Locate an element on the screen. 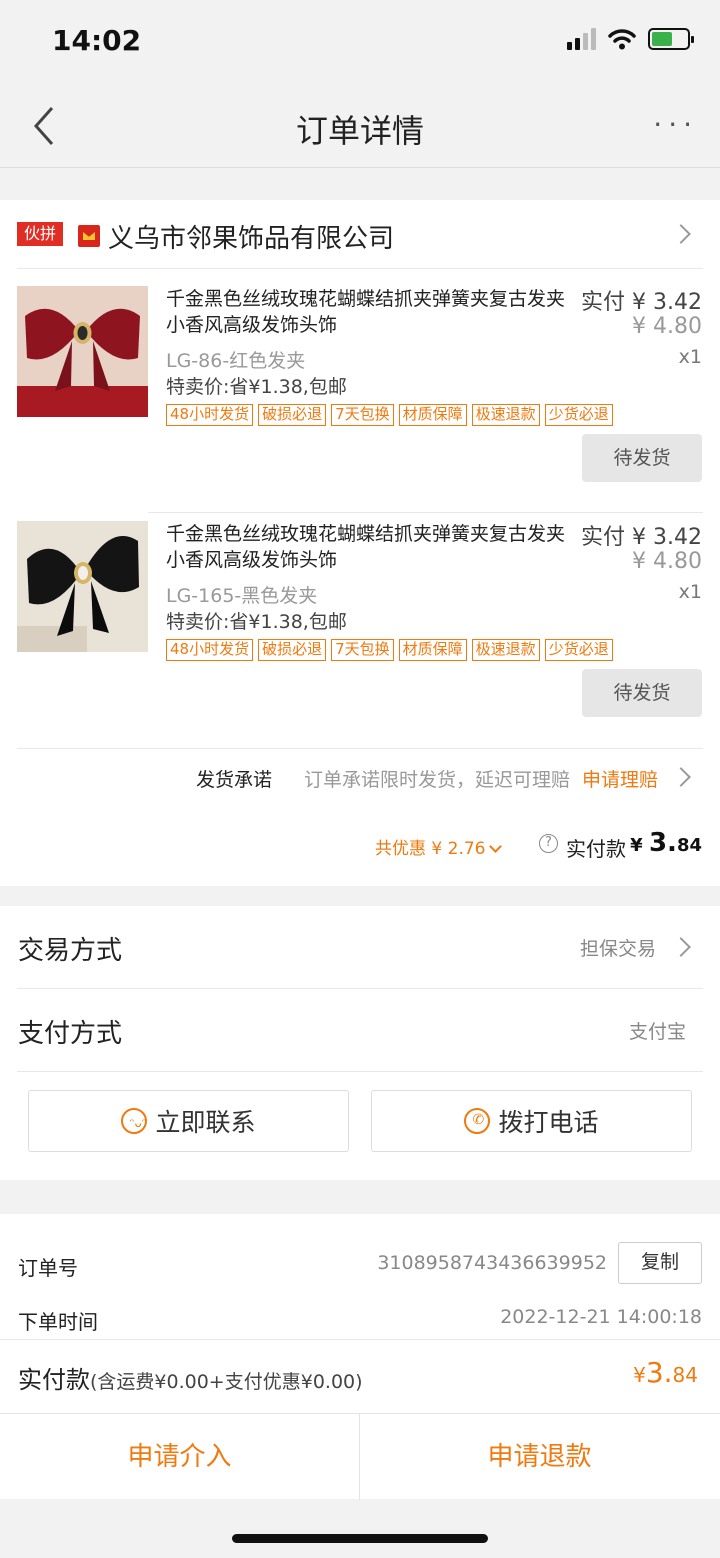  shipping-promise-row: 发货承诺 订单承诺限时发货，延迟可理赔 申请理赔 is located at coordinates (360, 777).